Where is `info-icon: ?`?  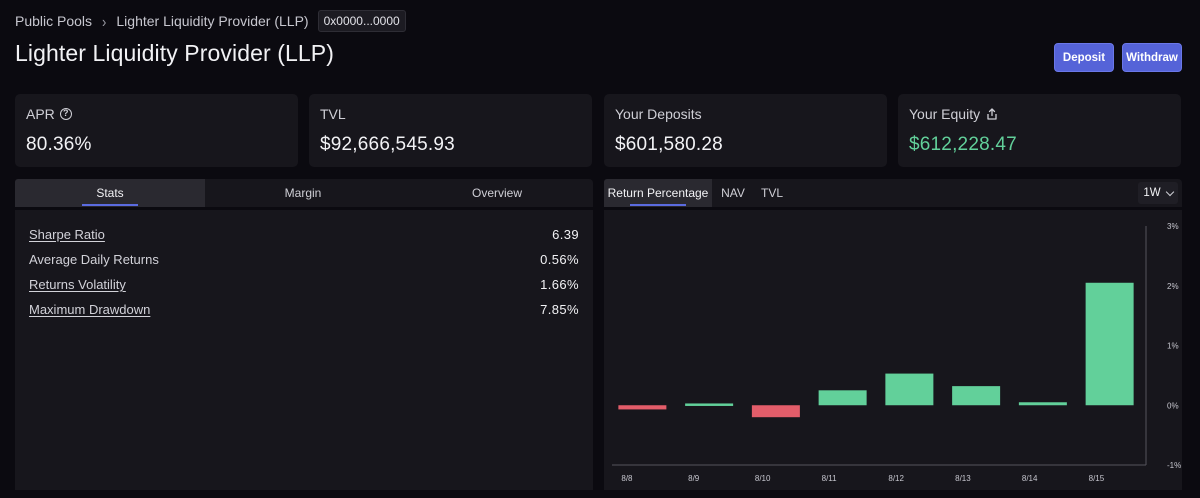 info-icon: ? is located at coordinates (65, 114).